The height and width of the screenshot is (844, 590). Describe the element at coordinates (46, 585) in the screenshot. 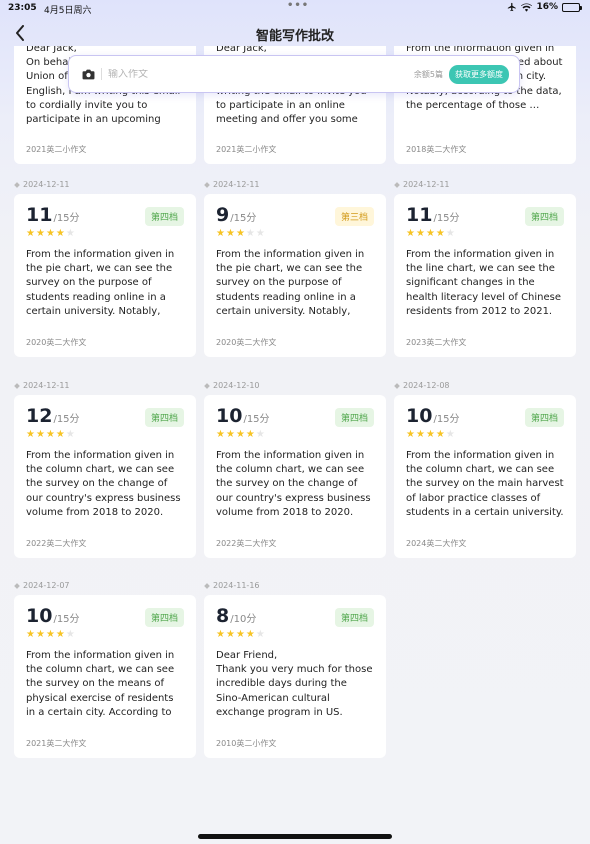

I see `date-text: 2024-12-07` at that location.